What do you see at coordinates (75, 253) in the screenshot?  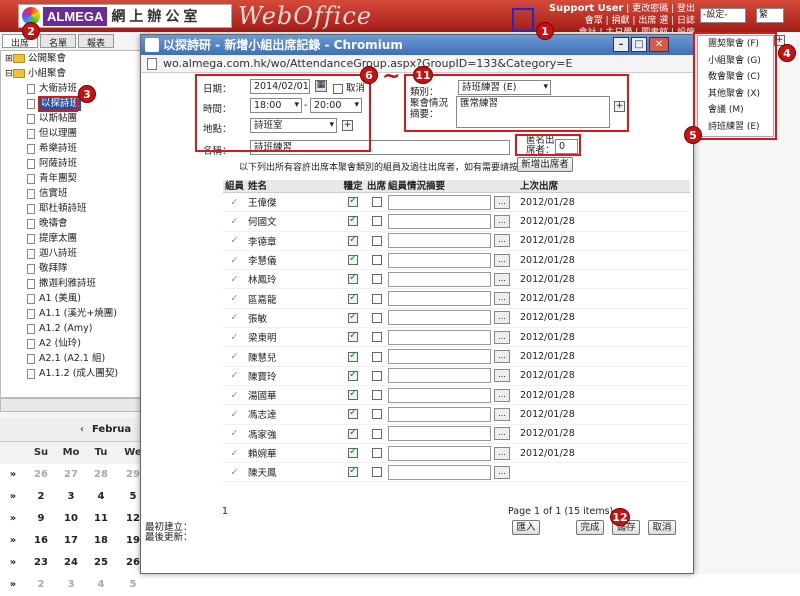 I see `tree-item: 迦八詩班` at bounding box center [75, 253].